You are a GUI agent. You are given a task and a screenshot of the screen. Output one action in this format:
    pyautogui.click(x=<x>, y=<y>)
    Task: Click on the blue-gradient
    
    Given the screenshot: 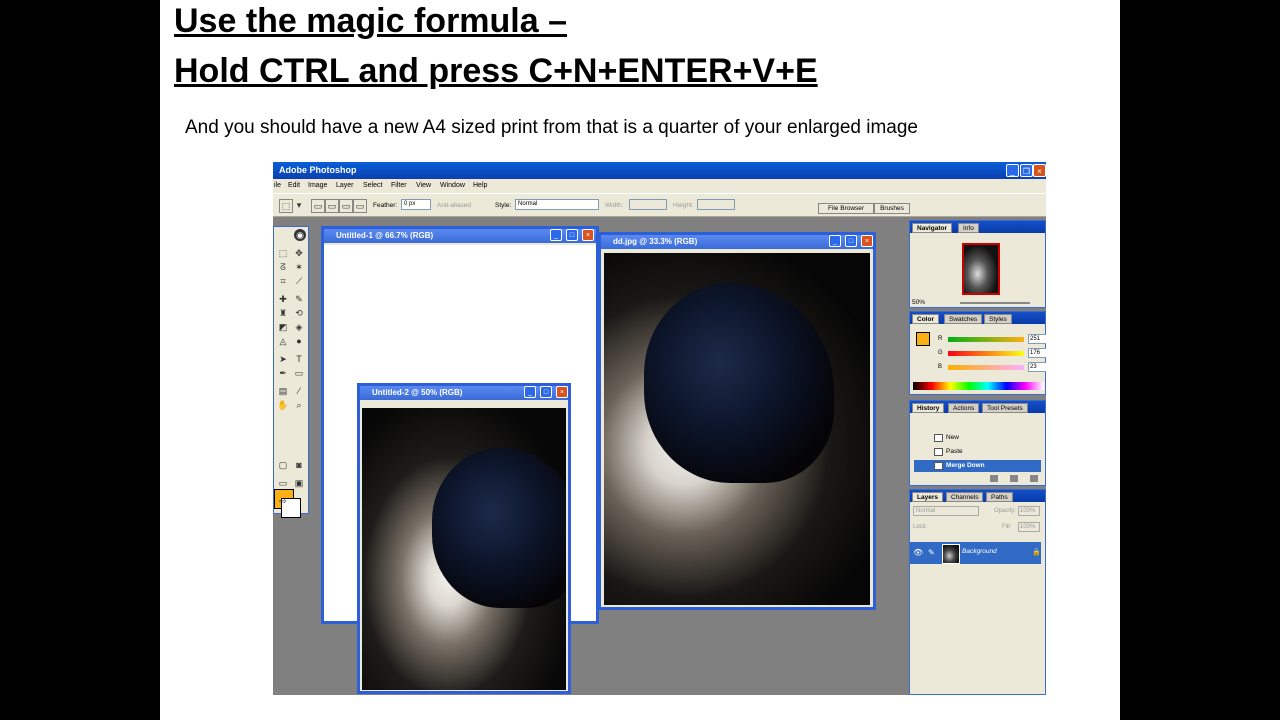 What is the action you would take?
    pyautogui.click(x=986, y=367)
    